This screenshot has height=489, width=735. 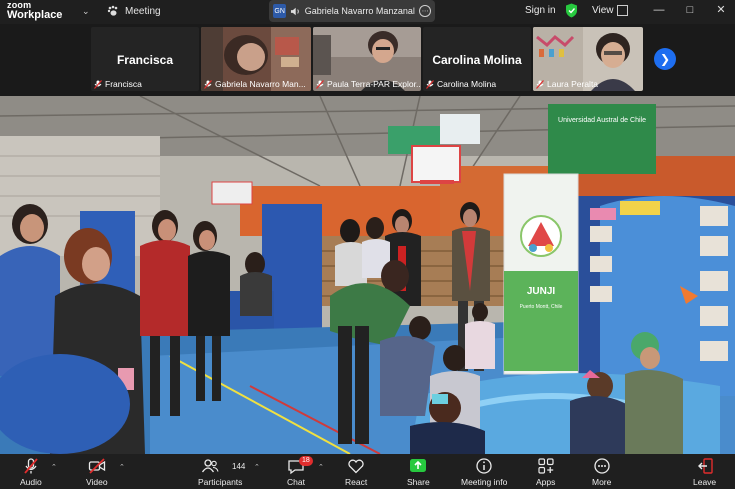 What do you see at coordinates (96, 466) in the screenshot?
I see `video-off-icon` at bounding box center [96, 466].